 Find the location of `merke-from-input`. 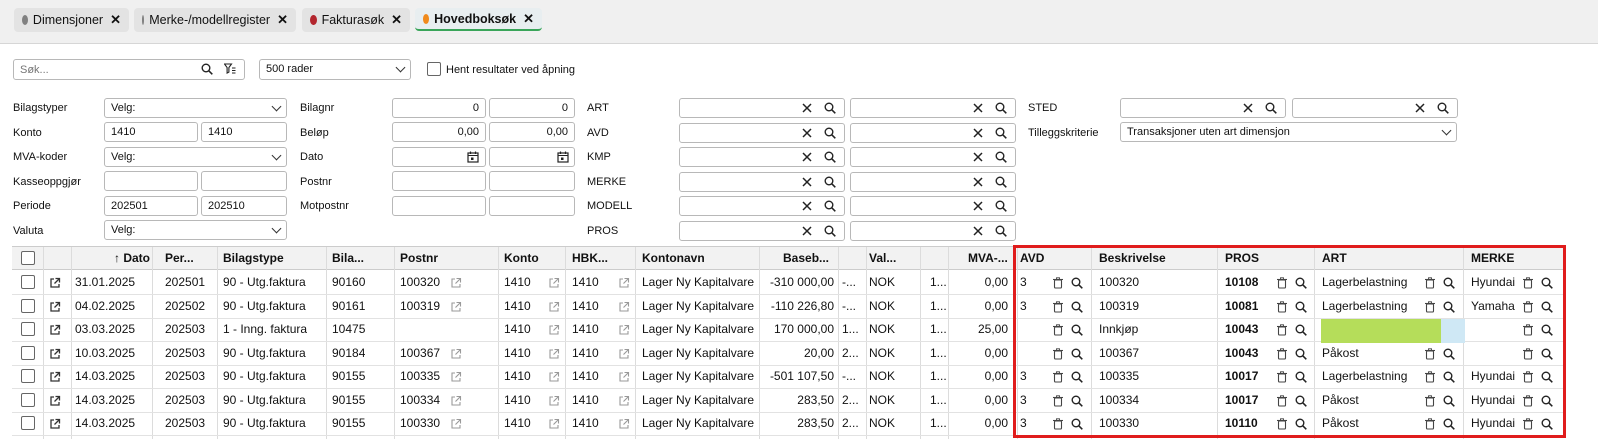

merke-from-input is located at coordinates (762, 181).